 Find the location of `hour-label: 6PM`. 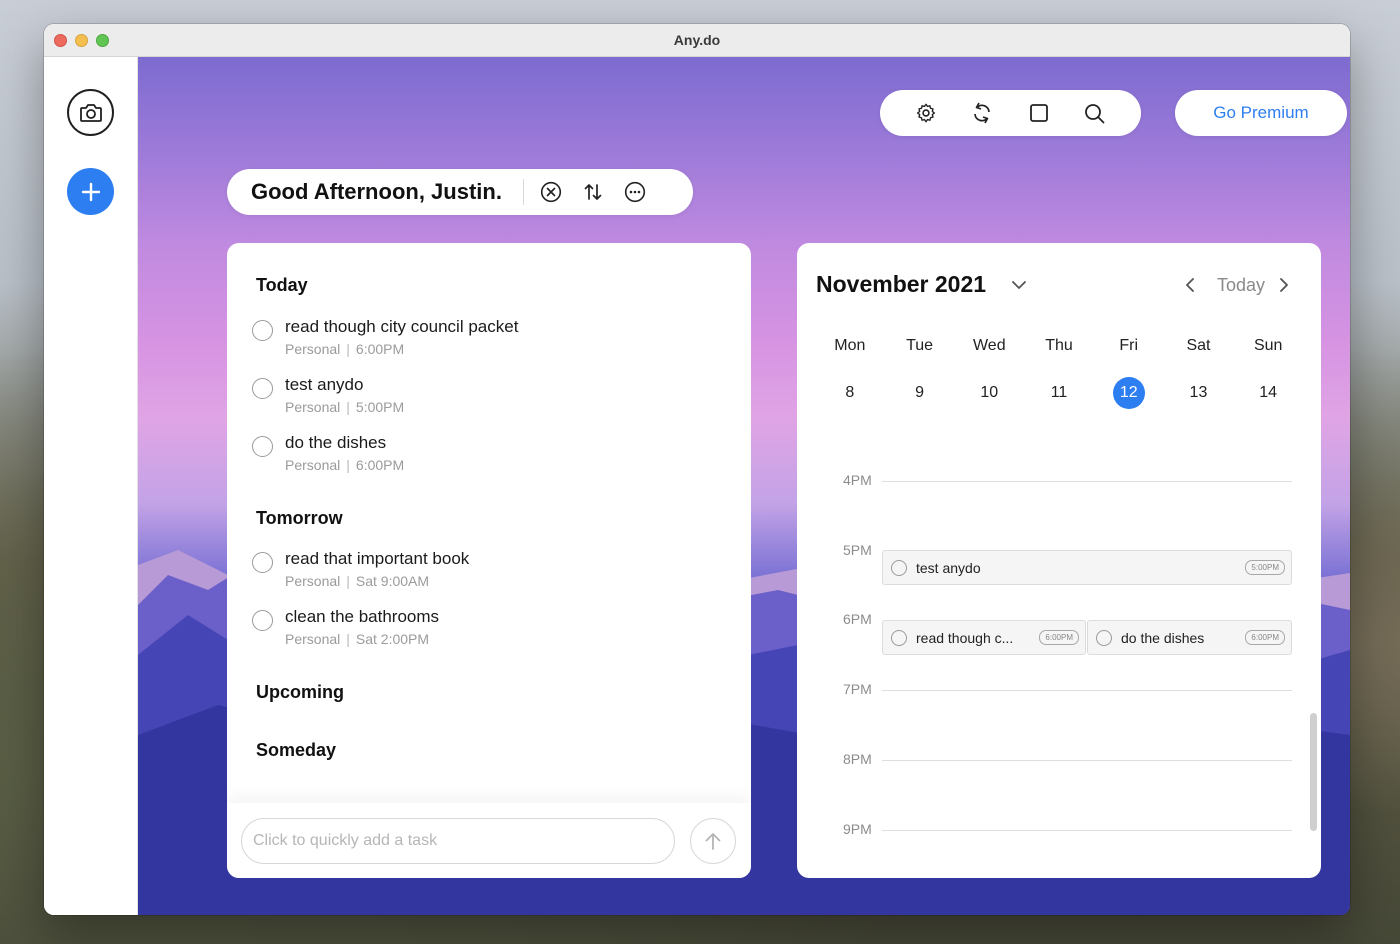

hour-label: 6PM is located at coordinates (857, 619).